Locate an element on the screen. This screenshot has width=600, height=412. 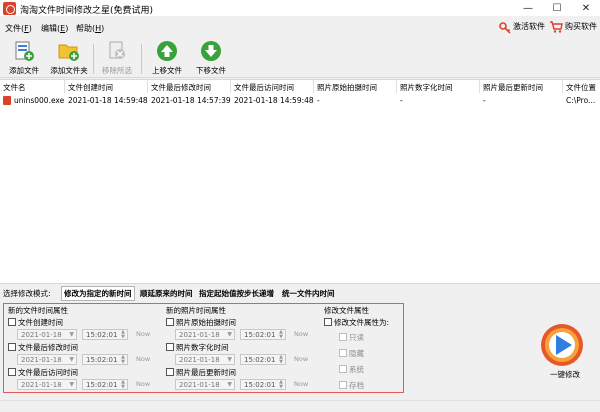
attr-system-checkbox: 系统 is located at coordinates (351, 369).